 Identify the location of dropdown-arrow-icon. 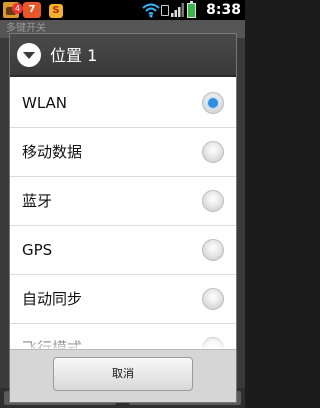
(29, 55).